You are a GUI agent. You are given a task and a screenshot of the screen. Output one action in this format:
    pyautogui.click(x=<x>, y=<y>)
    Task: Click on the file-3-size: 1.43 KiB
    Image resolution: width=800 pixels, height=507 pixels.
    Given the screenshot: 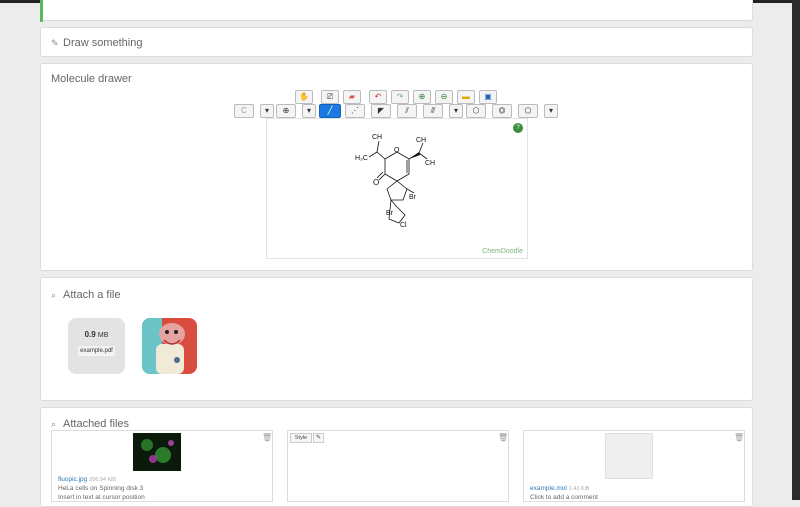 What is the action you would take?
    pyautogui.click(x=579, y=489)
    